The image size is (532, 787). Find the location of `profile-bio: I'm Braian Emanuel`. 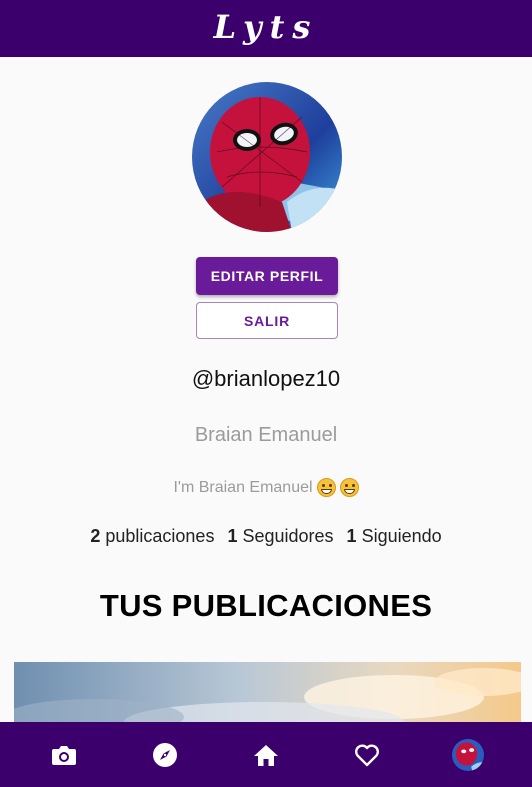

profile-bio: I'm Braian Emanuel is located at coordinates (266, 487).